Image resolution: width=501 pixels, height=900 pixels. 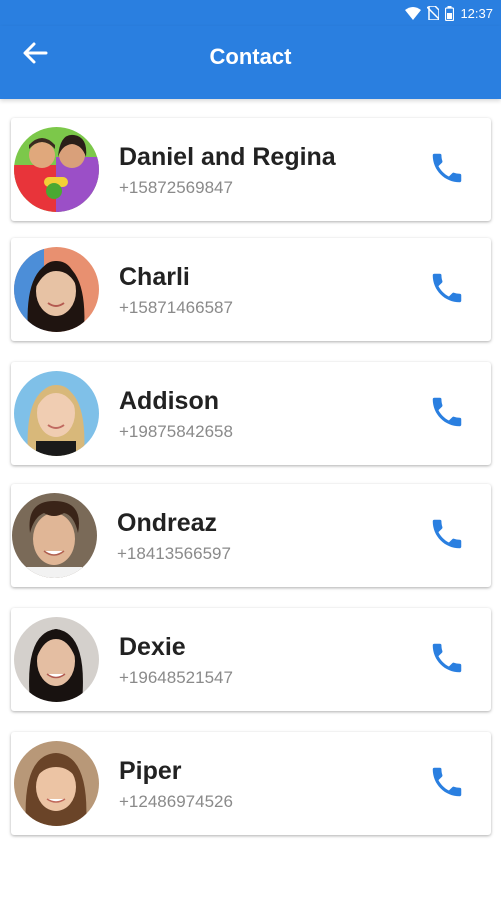 I want to click on page-title: Contact, so click(x=250, y=56).